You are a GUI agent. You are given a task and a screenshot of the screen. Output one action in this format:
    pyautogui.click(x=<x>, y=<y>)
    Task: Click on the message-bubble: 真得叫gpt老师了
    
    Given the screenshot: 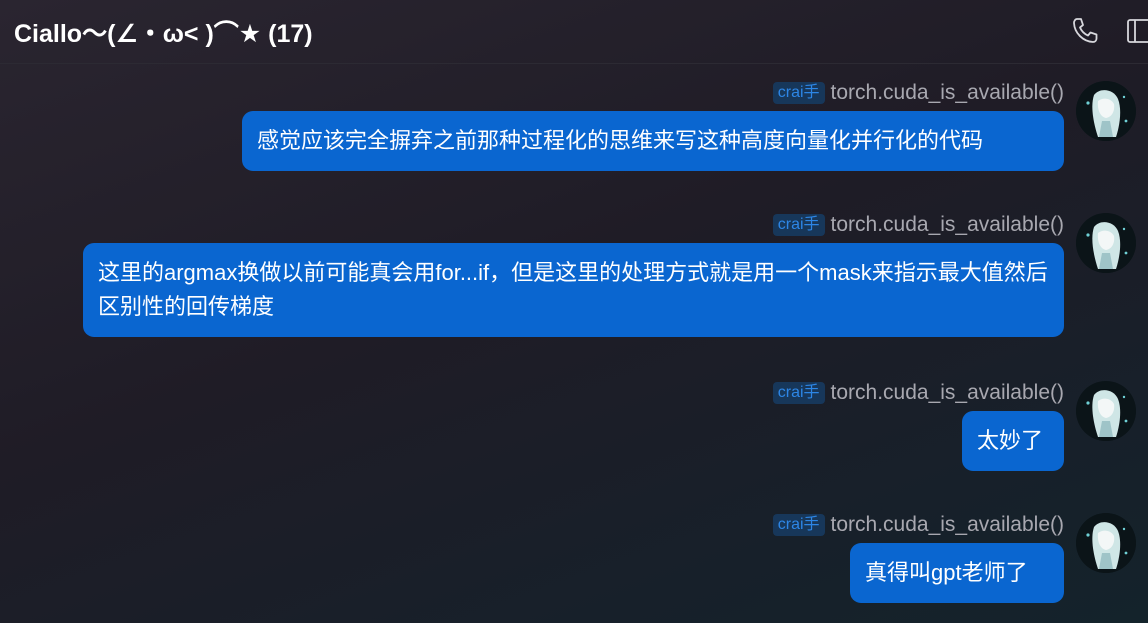 What is the action you would take?
    pyautogui.click(x=957, y=573)
    